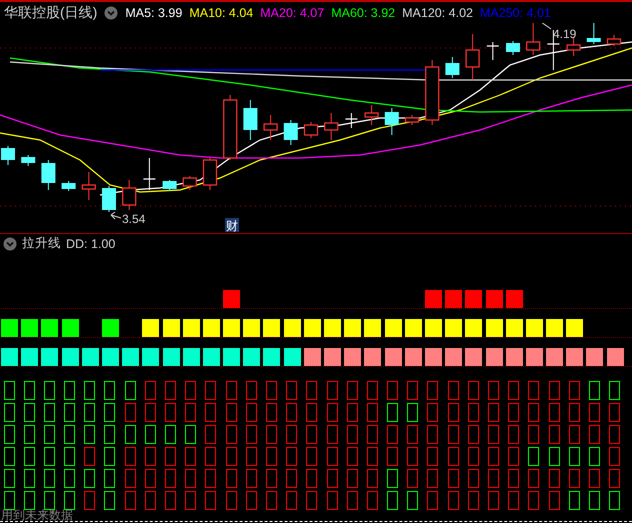 Image resolution: width=632 pixels, height=523 pixels. Describe the element at coordinates (41, 243) in the screenshot. I see `indicator-name: 拉升线` at that location.